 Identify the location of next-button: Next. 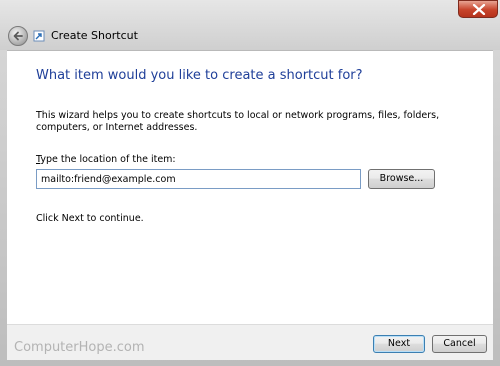
(399, 344).